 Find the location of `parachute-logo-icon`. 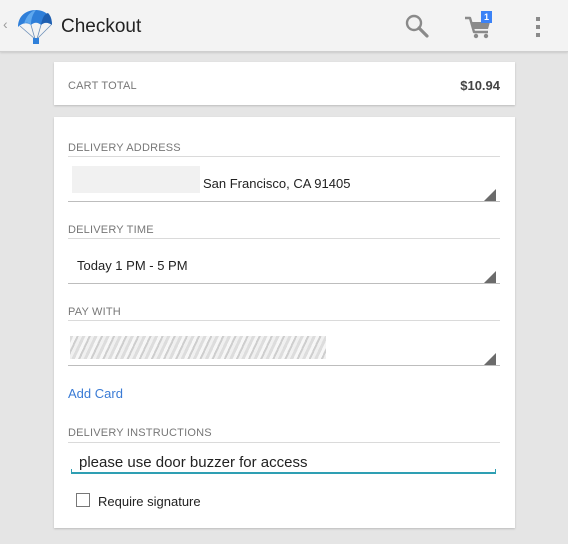

parachute-logo-icon is located at coordinates (34, 27).